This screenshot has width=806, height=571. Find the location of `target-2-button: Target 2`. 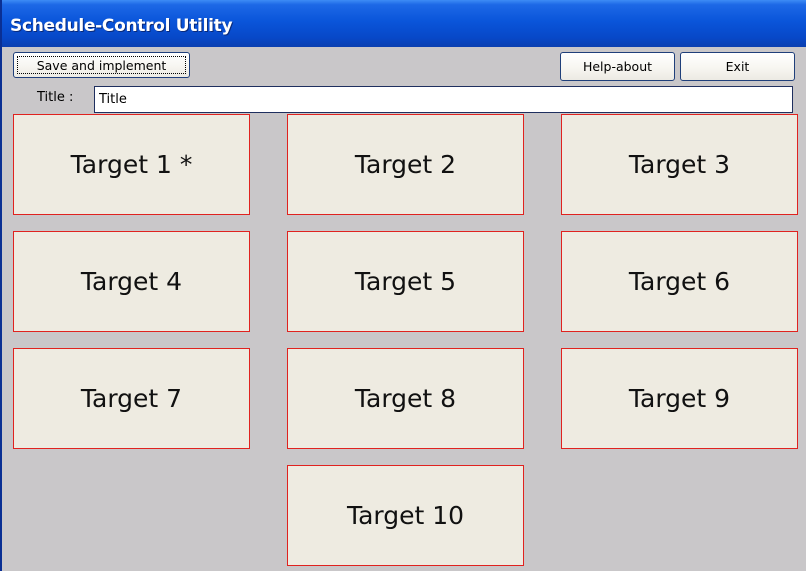

target-2-button: Target 2 is located at coordinates (405, 164).